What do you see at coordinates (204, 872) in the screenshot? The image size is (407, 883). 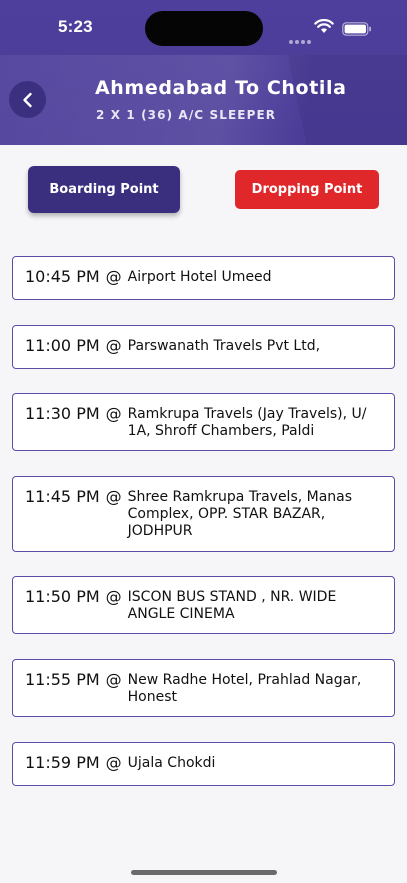 I see `home-indicator` at bounding box center [204, 872].